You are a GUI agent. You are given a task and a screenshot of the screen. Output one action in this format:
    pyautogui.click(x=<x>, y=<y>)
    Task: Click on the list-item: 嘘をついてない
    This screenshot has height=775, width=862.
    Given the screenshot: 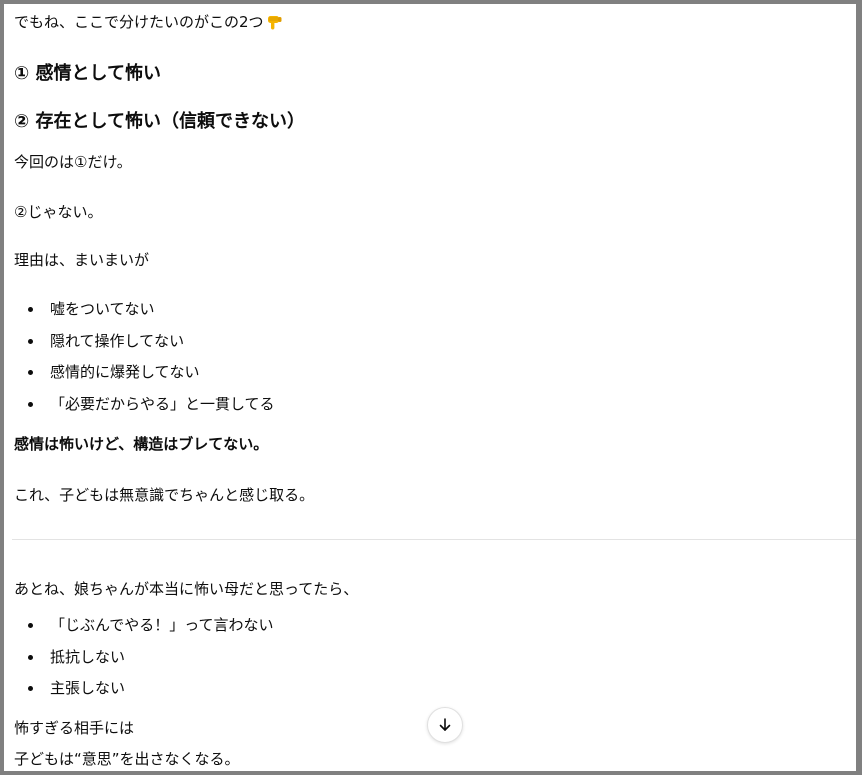 What is the action you would take?
    pyautogui.click(x=91, y=309)
    